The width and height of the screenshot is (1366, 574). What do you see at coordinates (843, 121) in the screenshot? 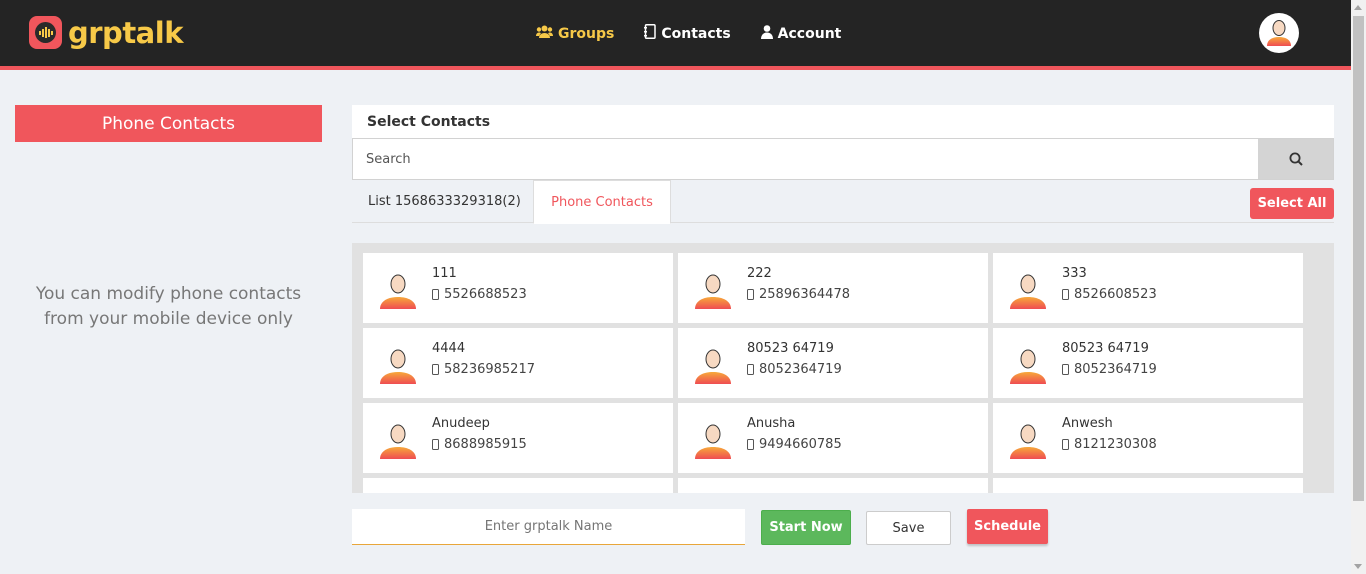
I see `select-contacts-title: Select Contacts` at bounding box center [843, 121].